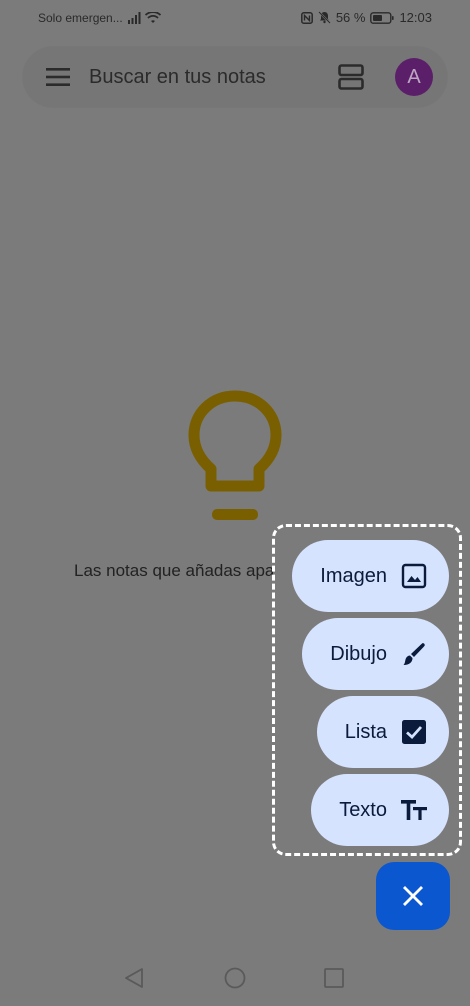 This screenshot has height=1006, width=470. What do you see at coordinates (58, 77) in the screenshot?
I see `menu-icon` at bounding box center [58, 77].